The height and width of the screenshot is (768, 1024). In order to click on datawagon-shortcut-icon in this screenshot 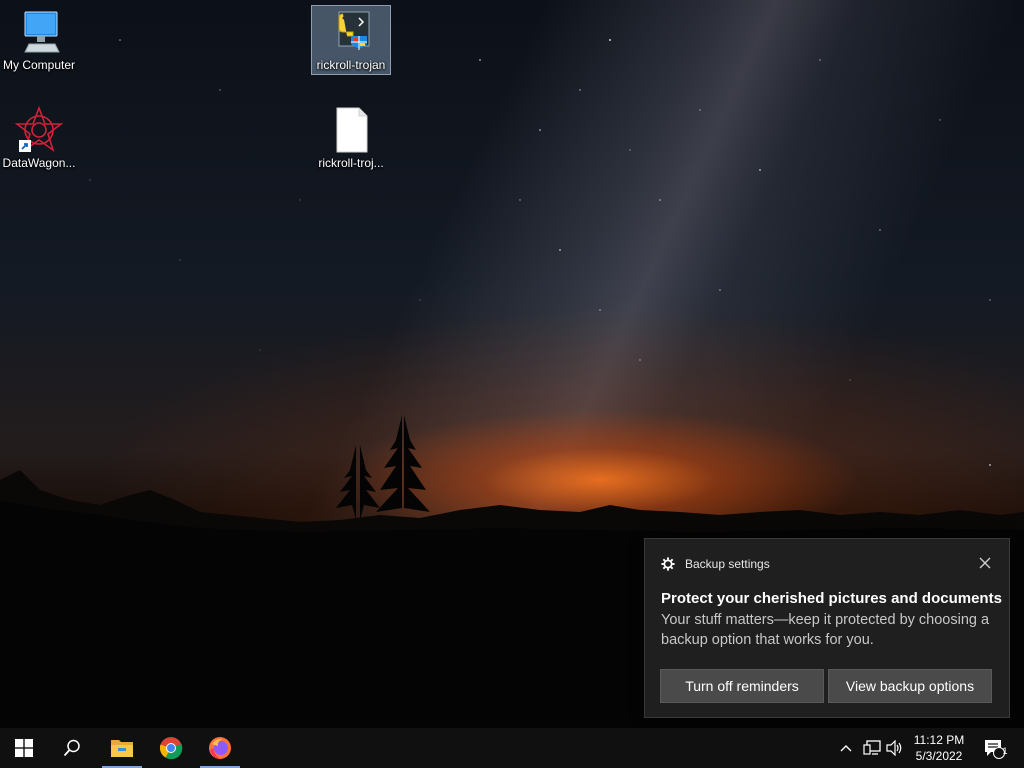, I will do `click(39, 129)`.